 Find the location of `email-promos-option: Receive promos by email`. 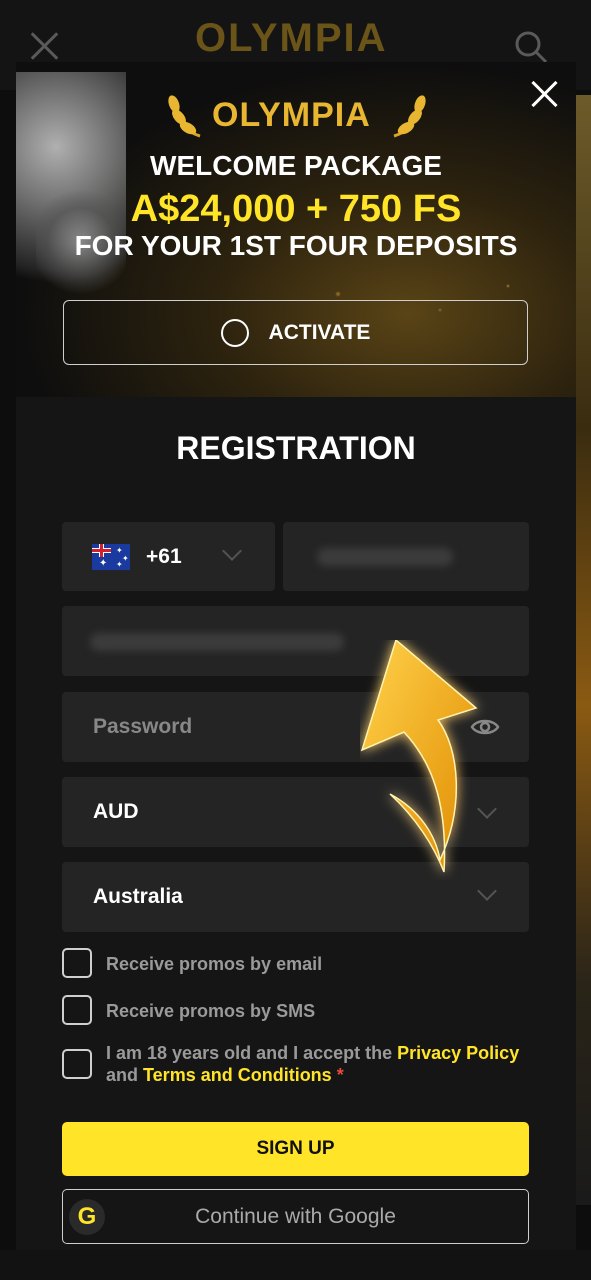

email-promos-option: Receive promos by email is located at coordinates (192, 963).